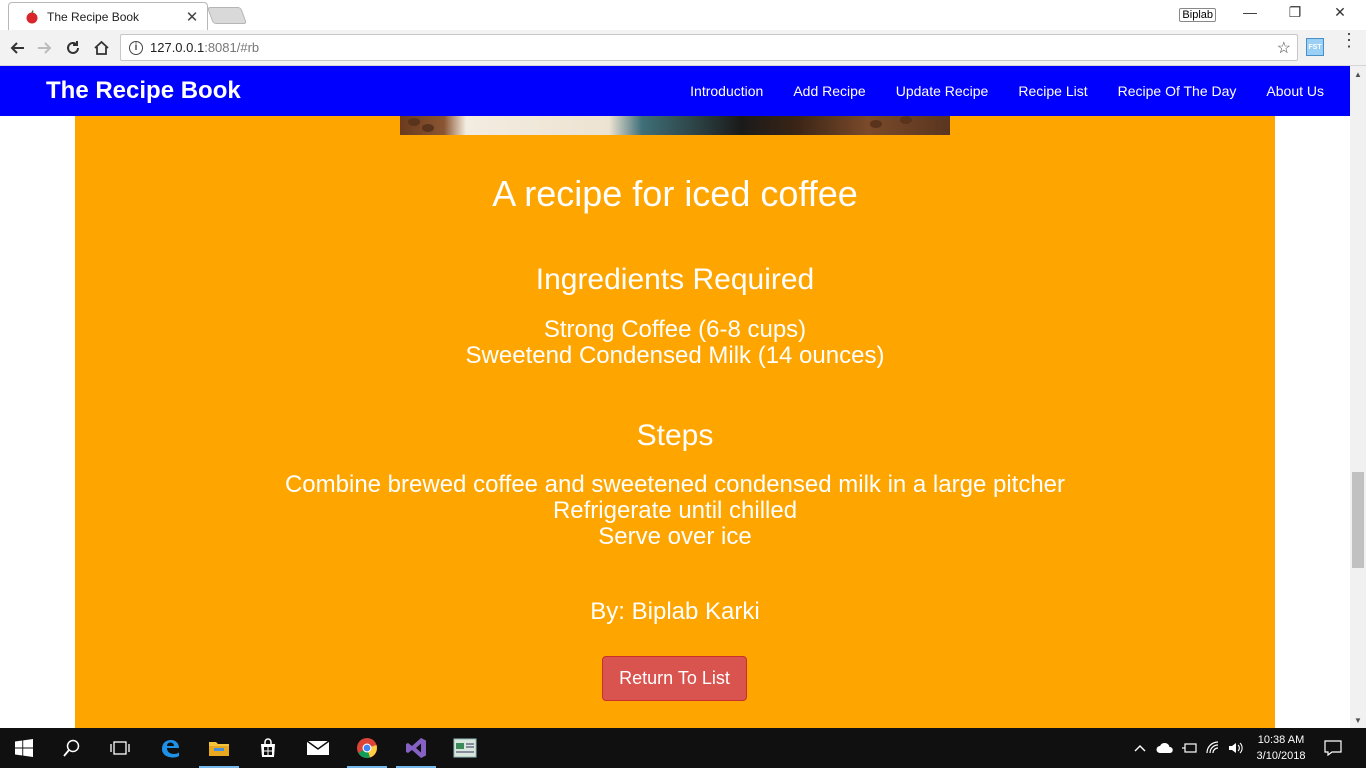  Describe the element at coordinates (1333, 748) in the screenshot. I see `action-center-icon` at that location.